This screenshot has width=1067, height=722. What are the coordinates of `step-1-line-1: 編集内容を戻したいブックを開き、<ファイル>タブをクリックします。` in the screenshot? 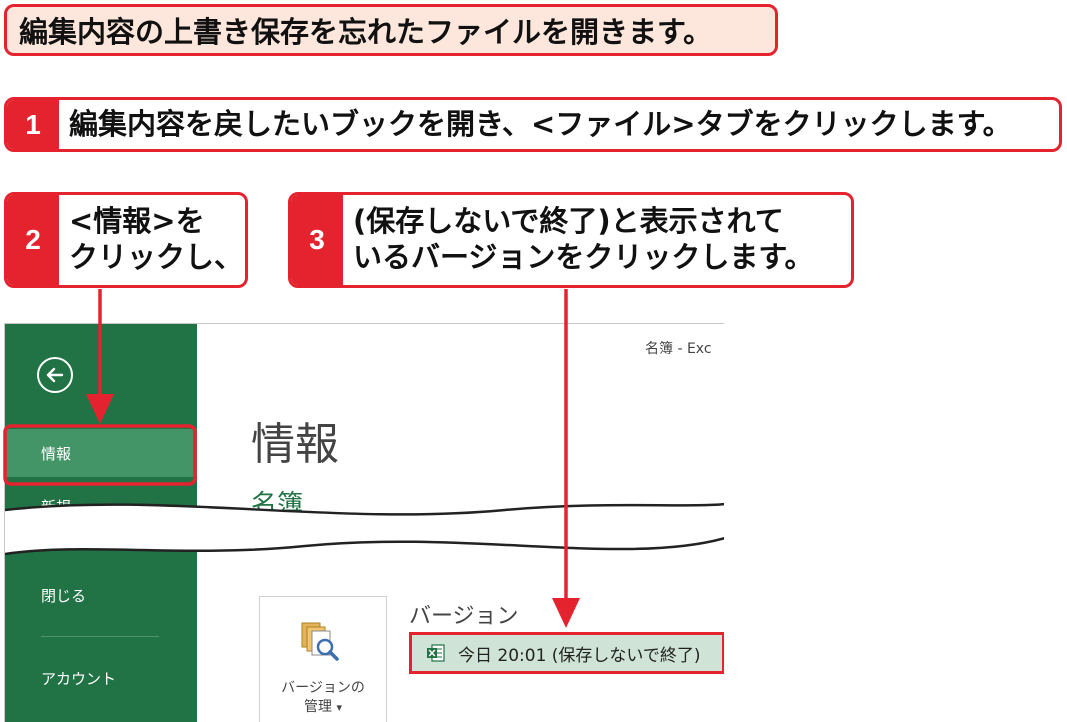 It's located at (540, 123).